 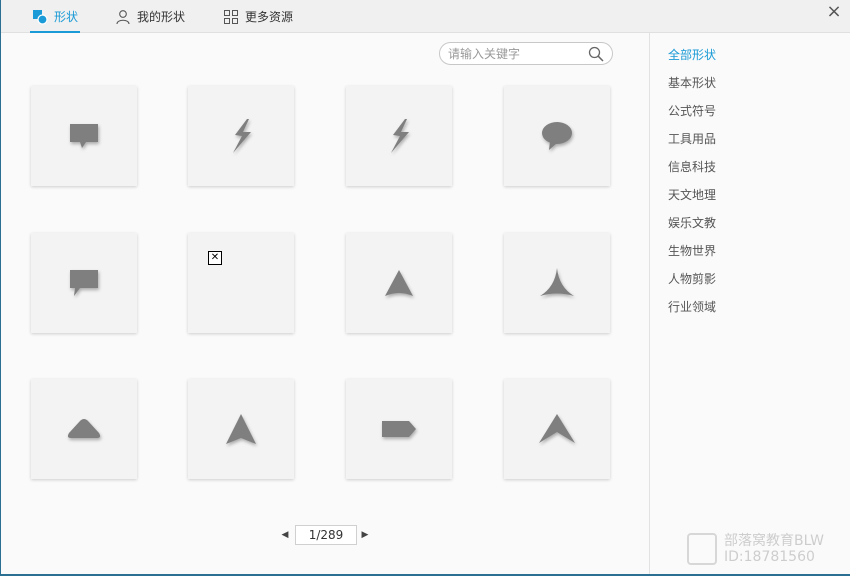 I want to click on category-all-shapes: 全部形状, so click(x=692, y=54).